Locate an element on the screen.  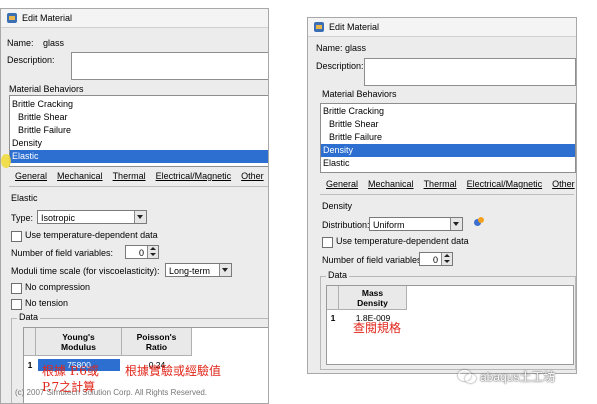
left-name-label: Name: is located at coordinates (20, 43).